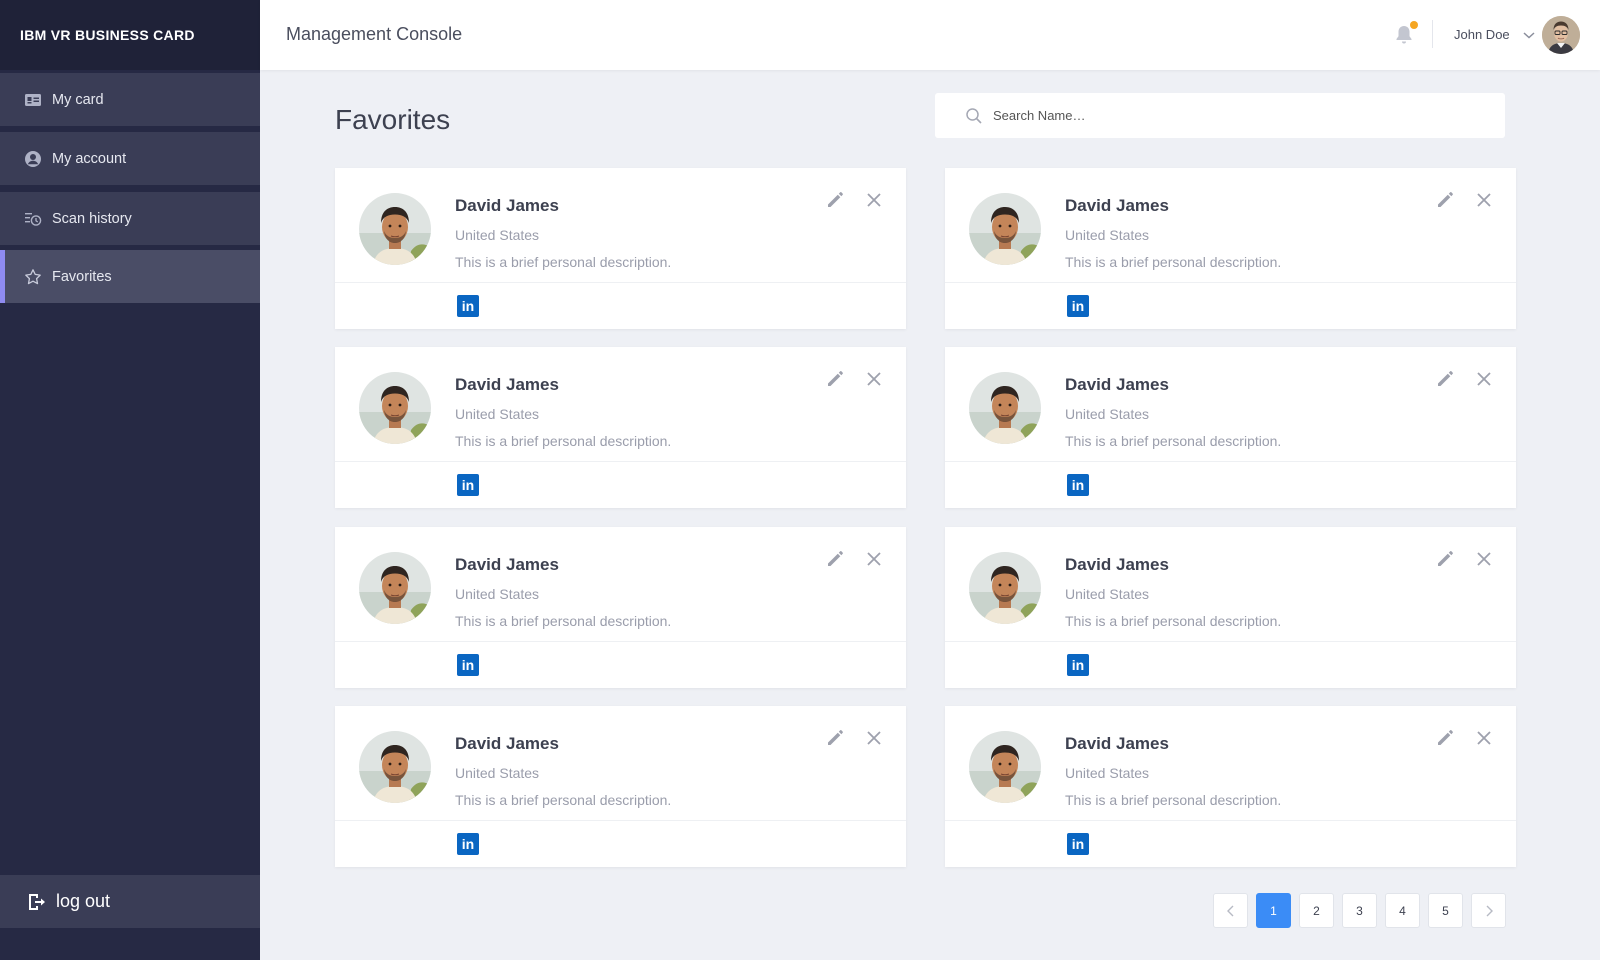 The width and height of the screenshot is (1600, 960). What do you see at coordinates (1359, 910) in the screenshot?
I see `page-button-3: 3` at bounding box center [1359, 910].